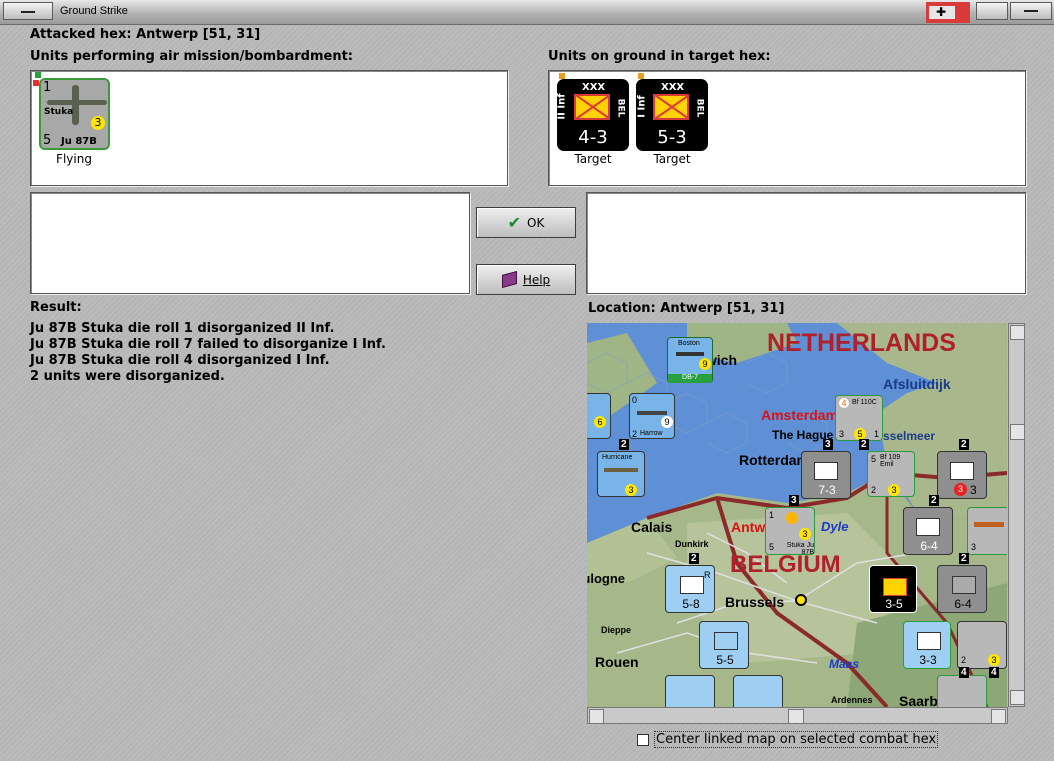 The image size is (1054, 761). I want to click on map-label-afsluitdijk: Afsluitdijk, so click(917, 384).